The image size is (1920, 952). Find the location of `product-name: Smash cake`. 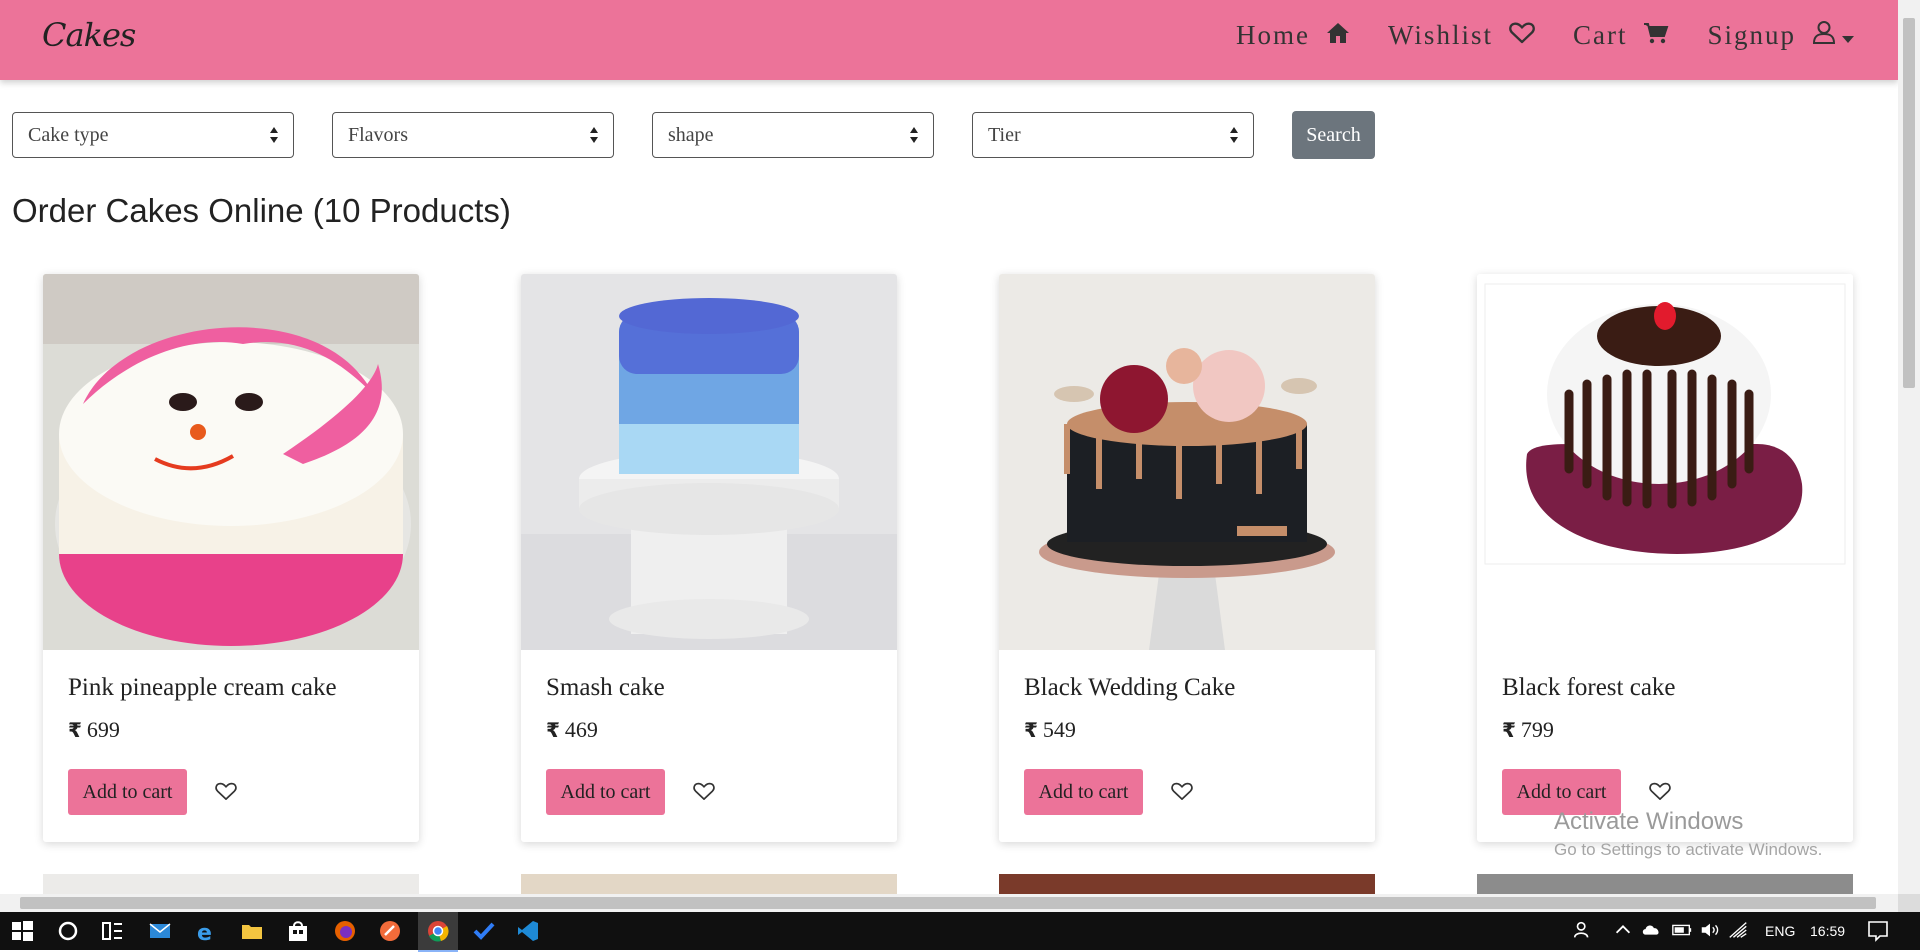

product-name: Smash cake is located at coordinates (605, 688).